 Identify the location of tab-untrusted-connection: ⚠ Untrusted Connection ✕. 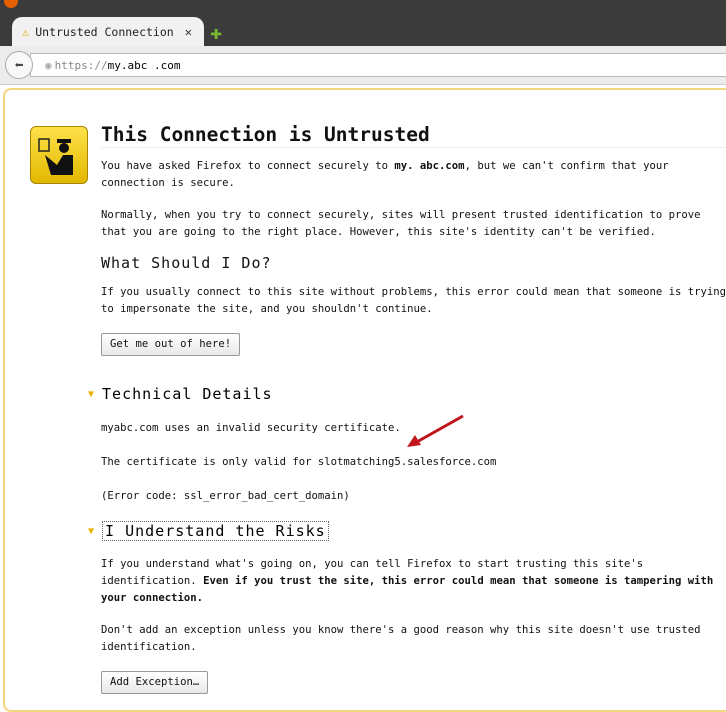
(108, 32).